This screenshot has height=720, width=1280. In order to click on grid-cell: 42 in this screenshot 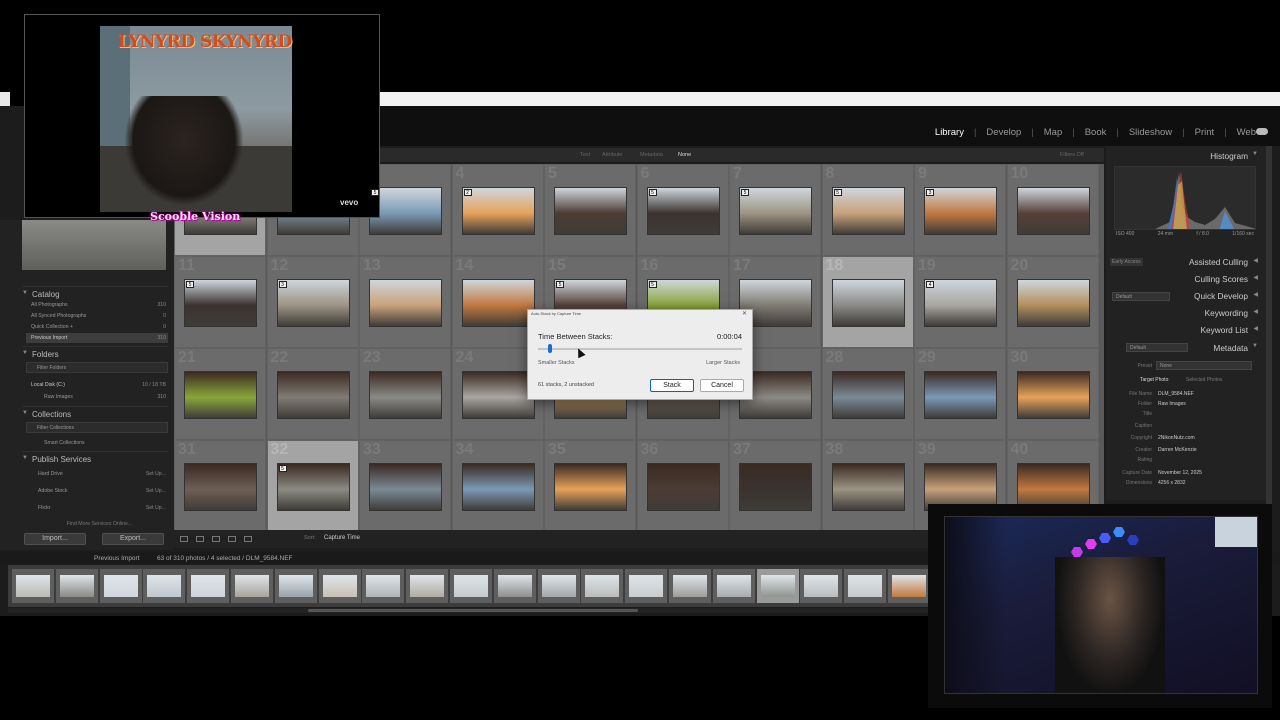, I will do `click(497, 210)`.